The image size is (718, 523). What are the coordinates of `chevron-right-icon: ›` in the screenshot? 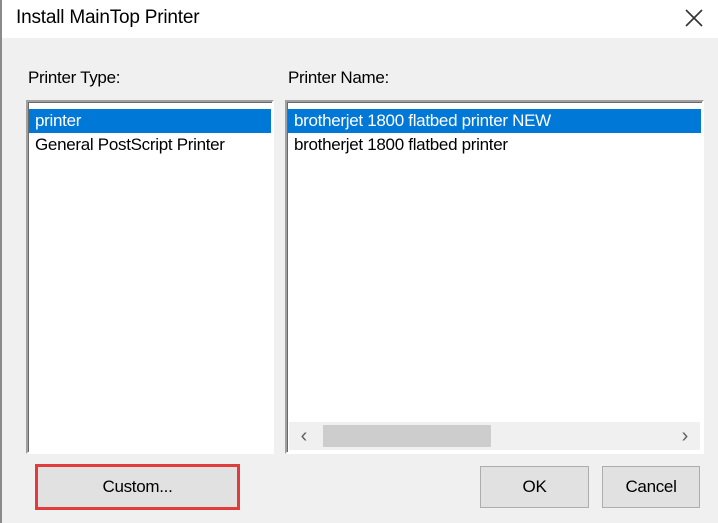 It's located at (685, 436).